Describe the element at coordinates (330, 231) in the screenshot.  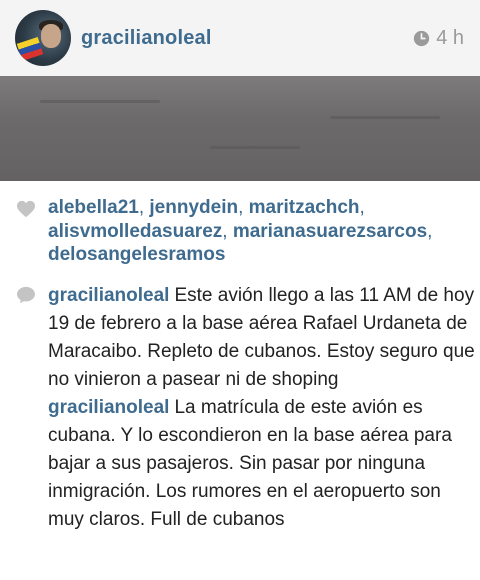
I see `like-user: marianasuarezsarcos` at that location.